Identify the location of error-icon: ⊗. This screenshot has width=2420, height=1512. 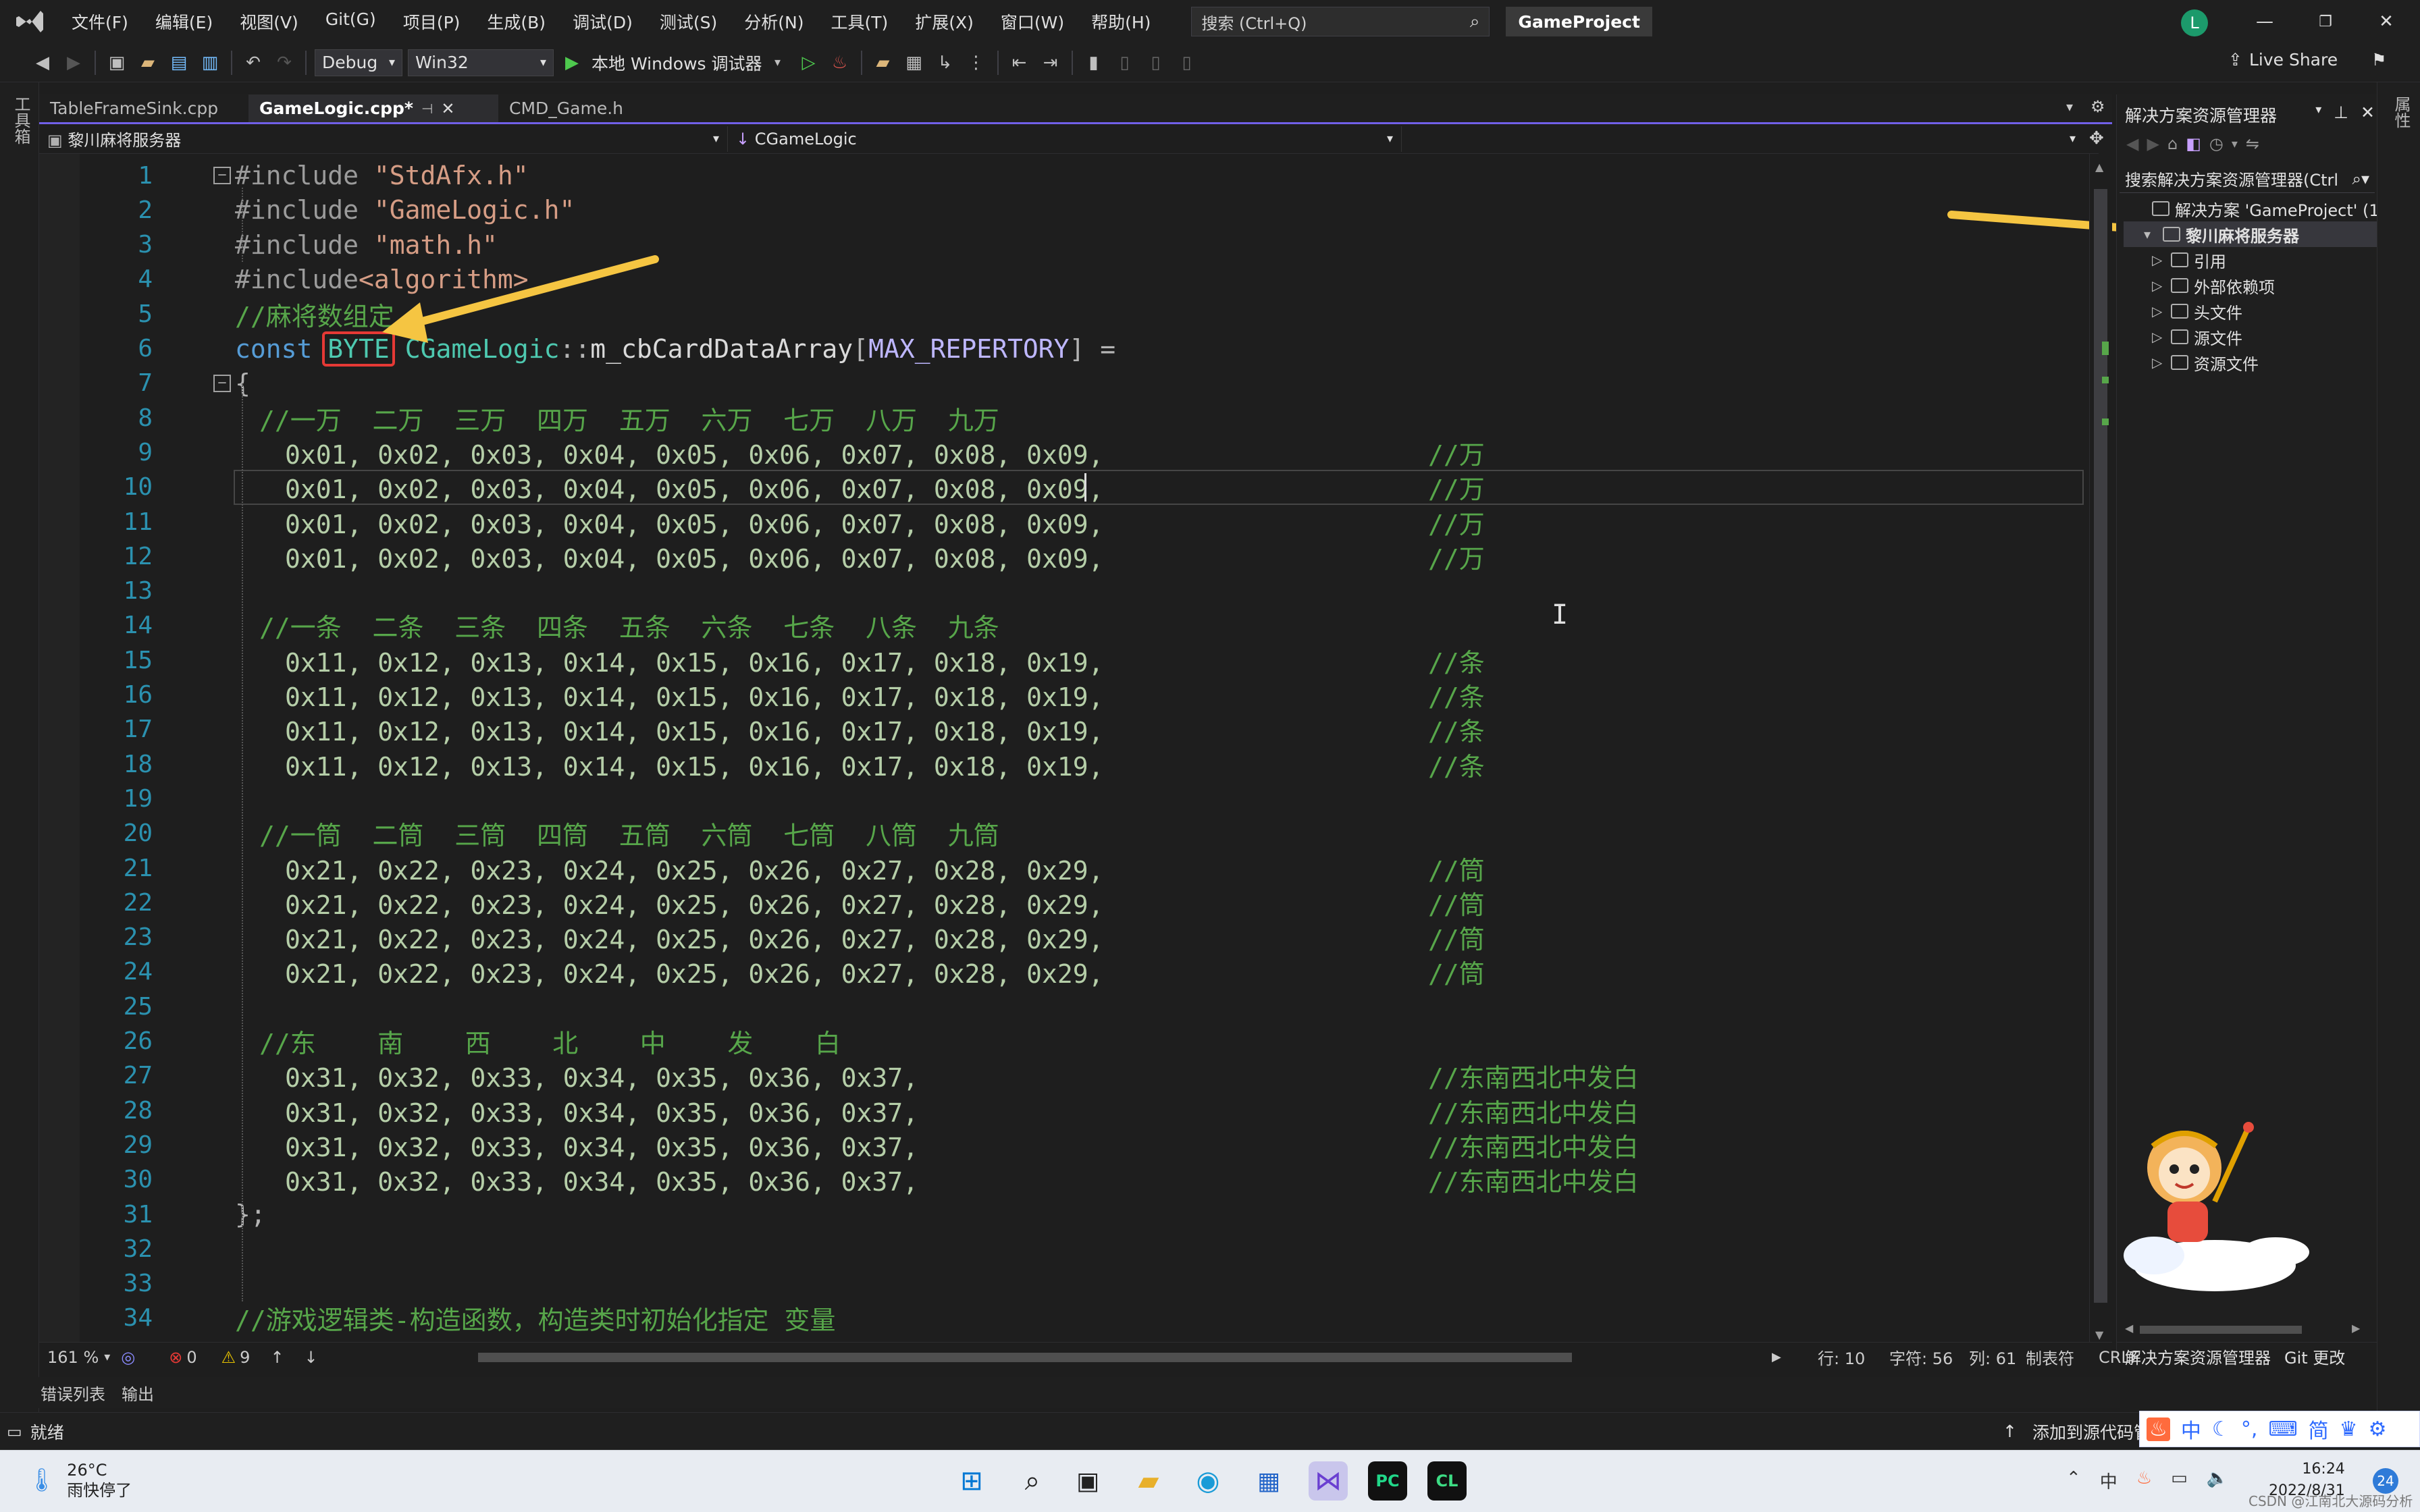
(176, 1357).